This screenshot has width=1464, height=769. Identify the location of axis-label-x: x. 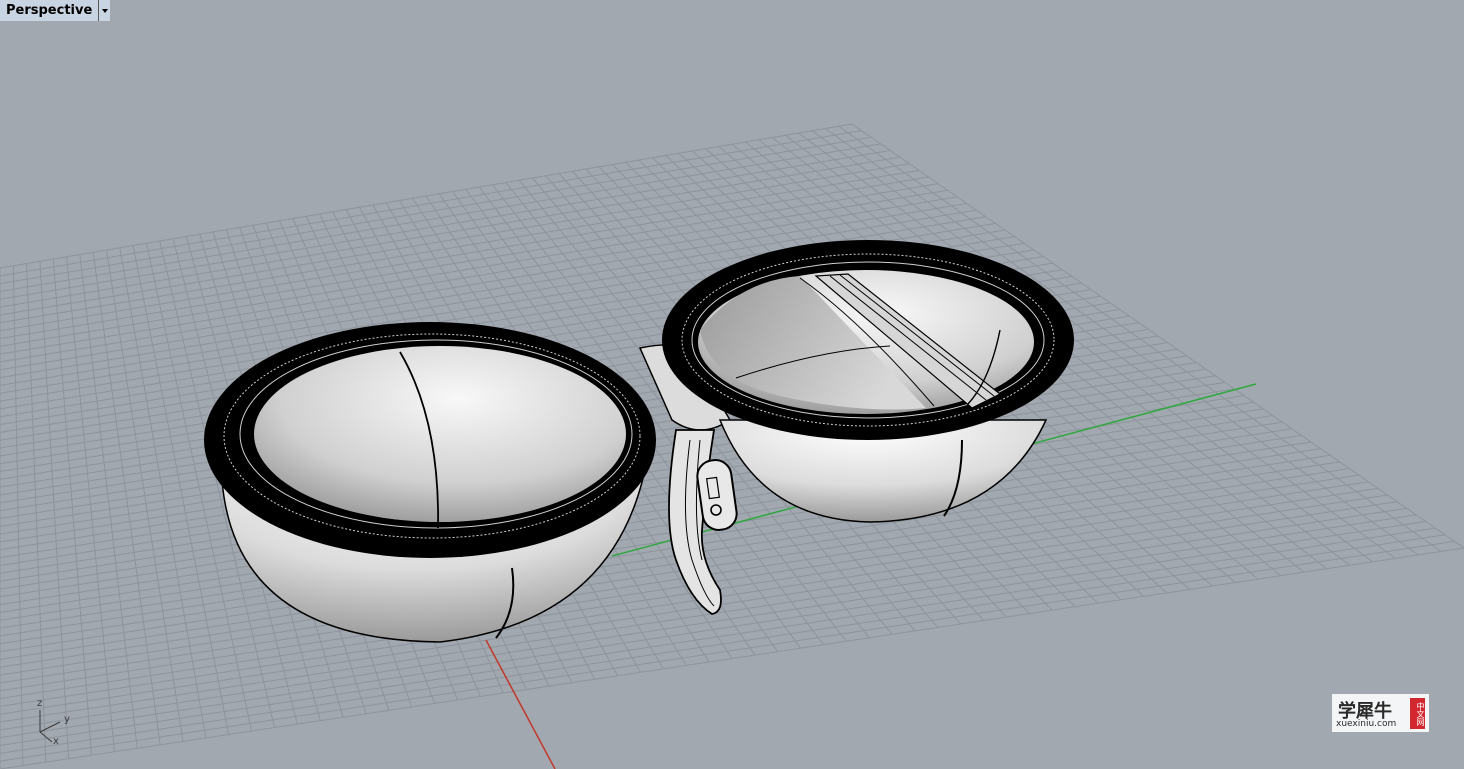
(56, 741).